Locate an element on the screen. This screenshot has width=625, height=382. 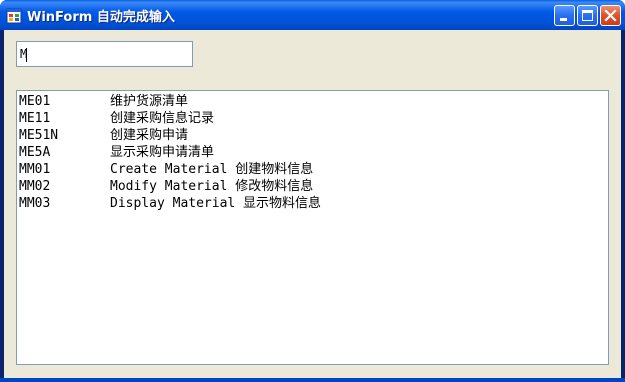
maximize-button is located at coordinates (587, 15).